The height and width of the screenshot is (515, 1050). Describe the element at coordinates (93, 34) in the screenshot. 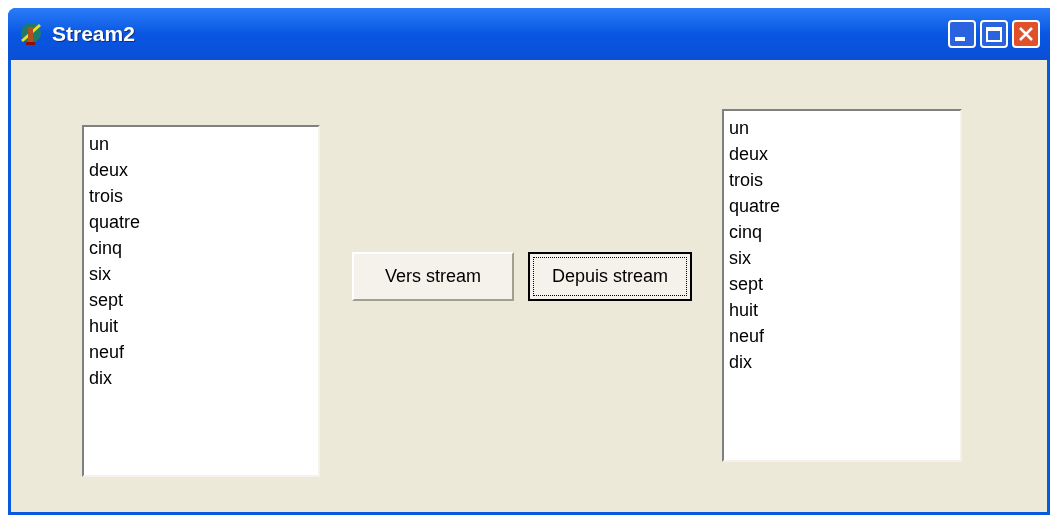

I see `window-title: Stream2` at that location.